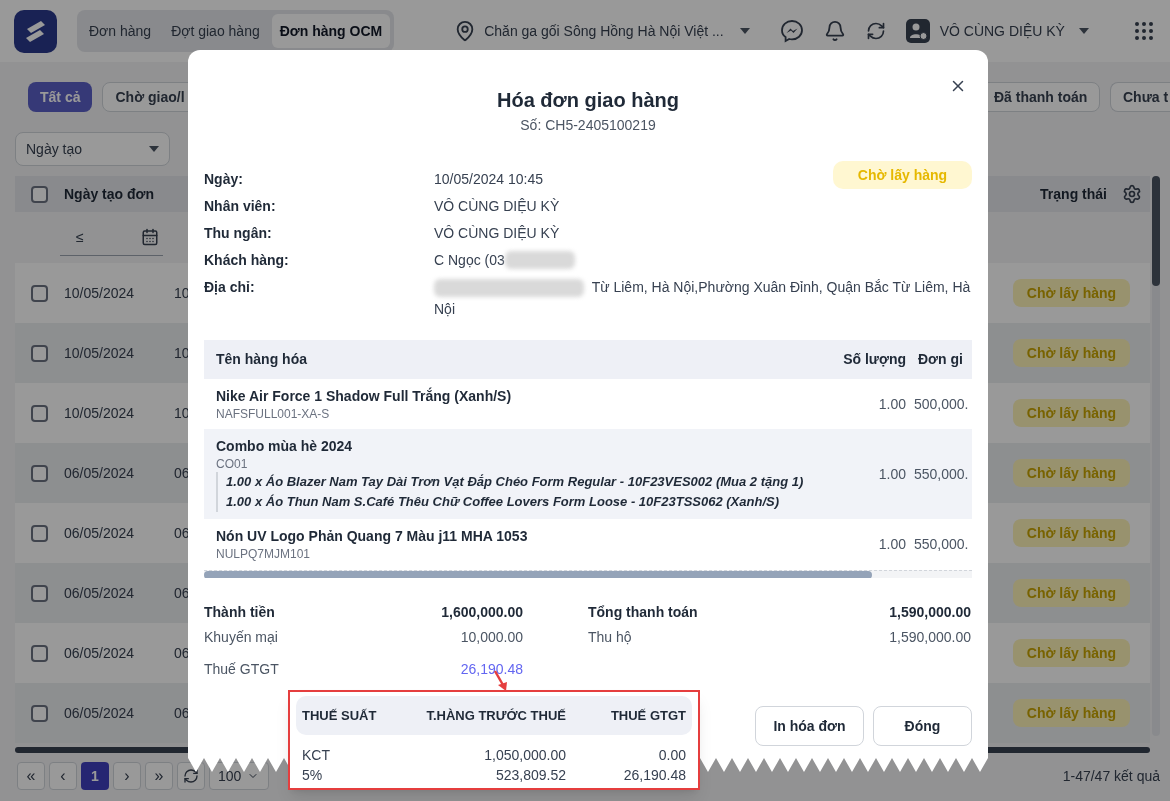  I want to click on app-grid-icon, so click(1144, 31).